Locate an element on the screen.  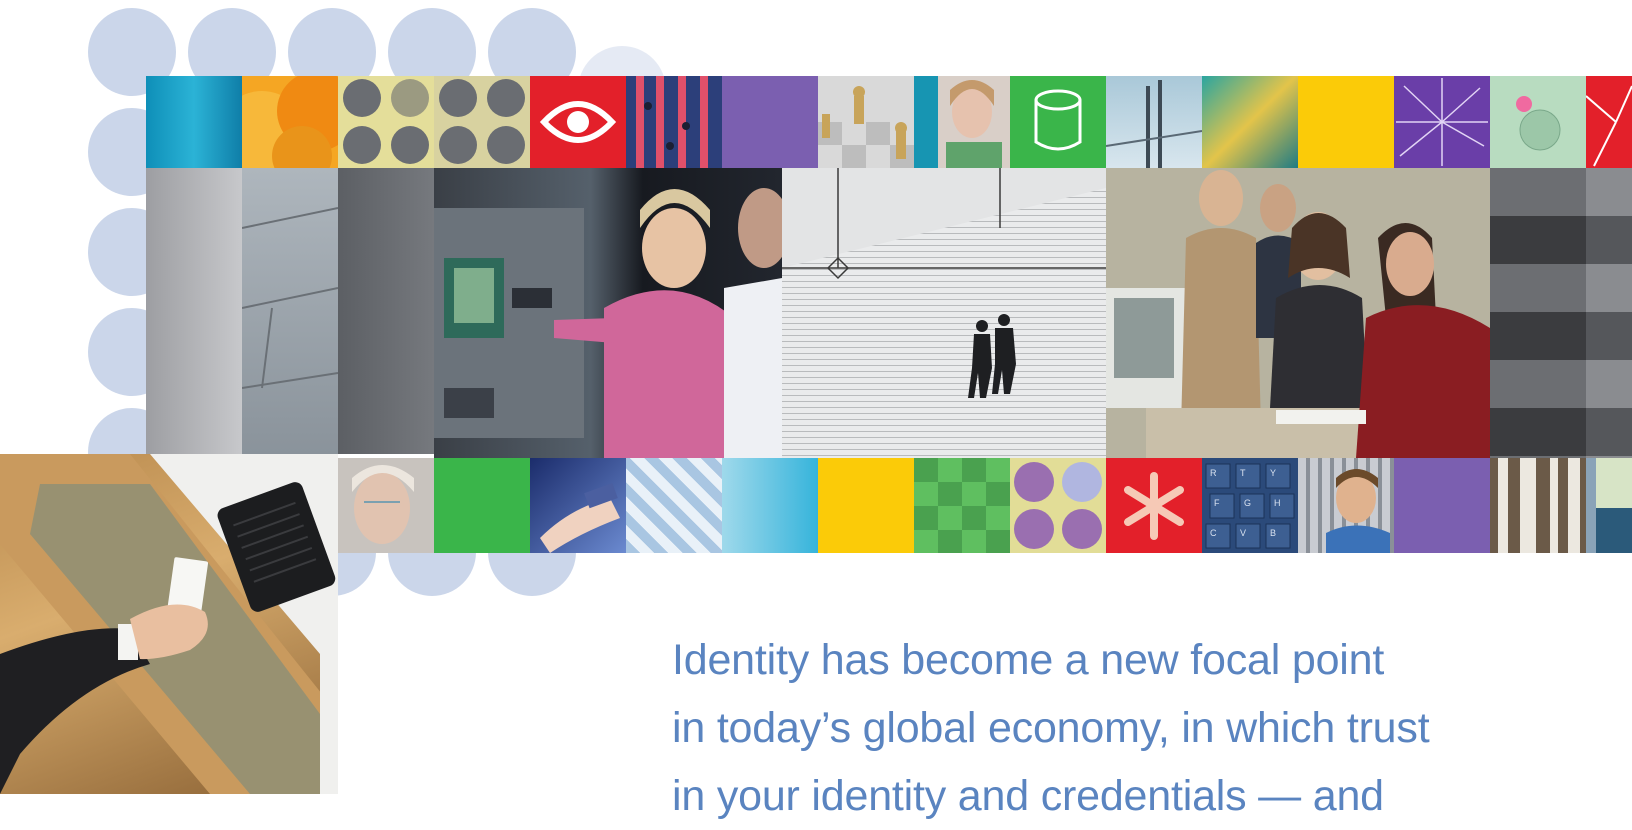
key-g: G is located at coordinates (1247, 503).